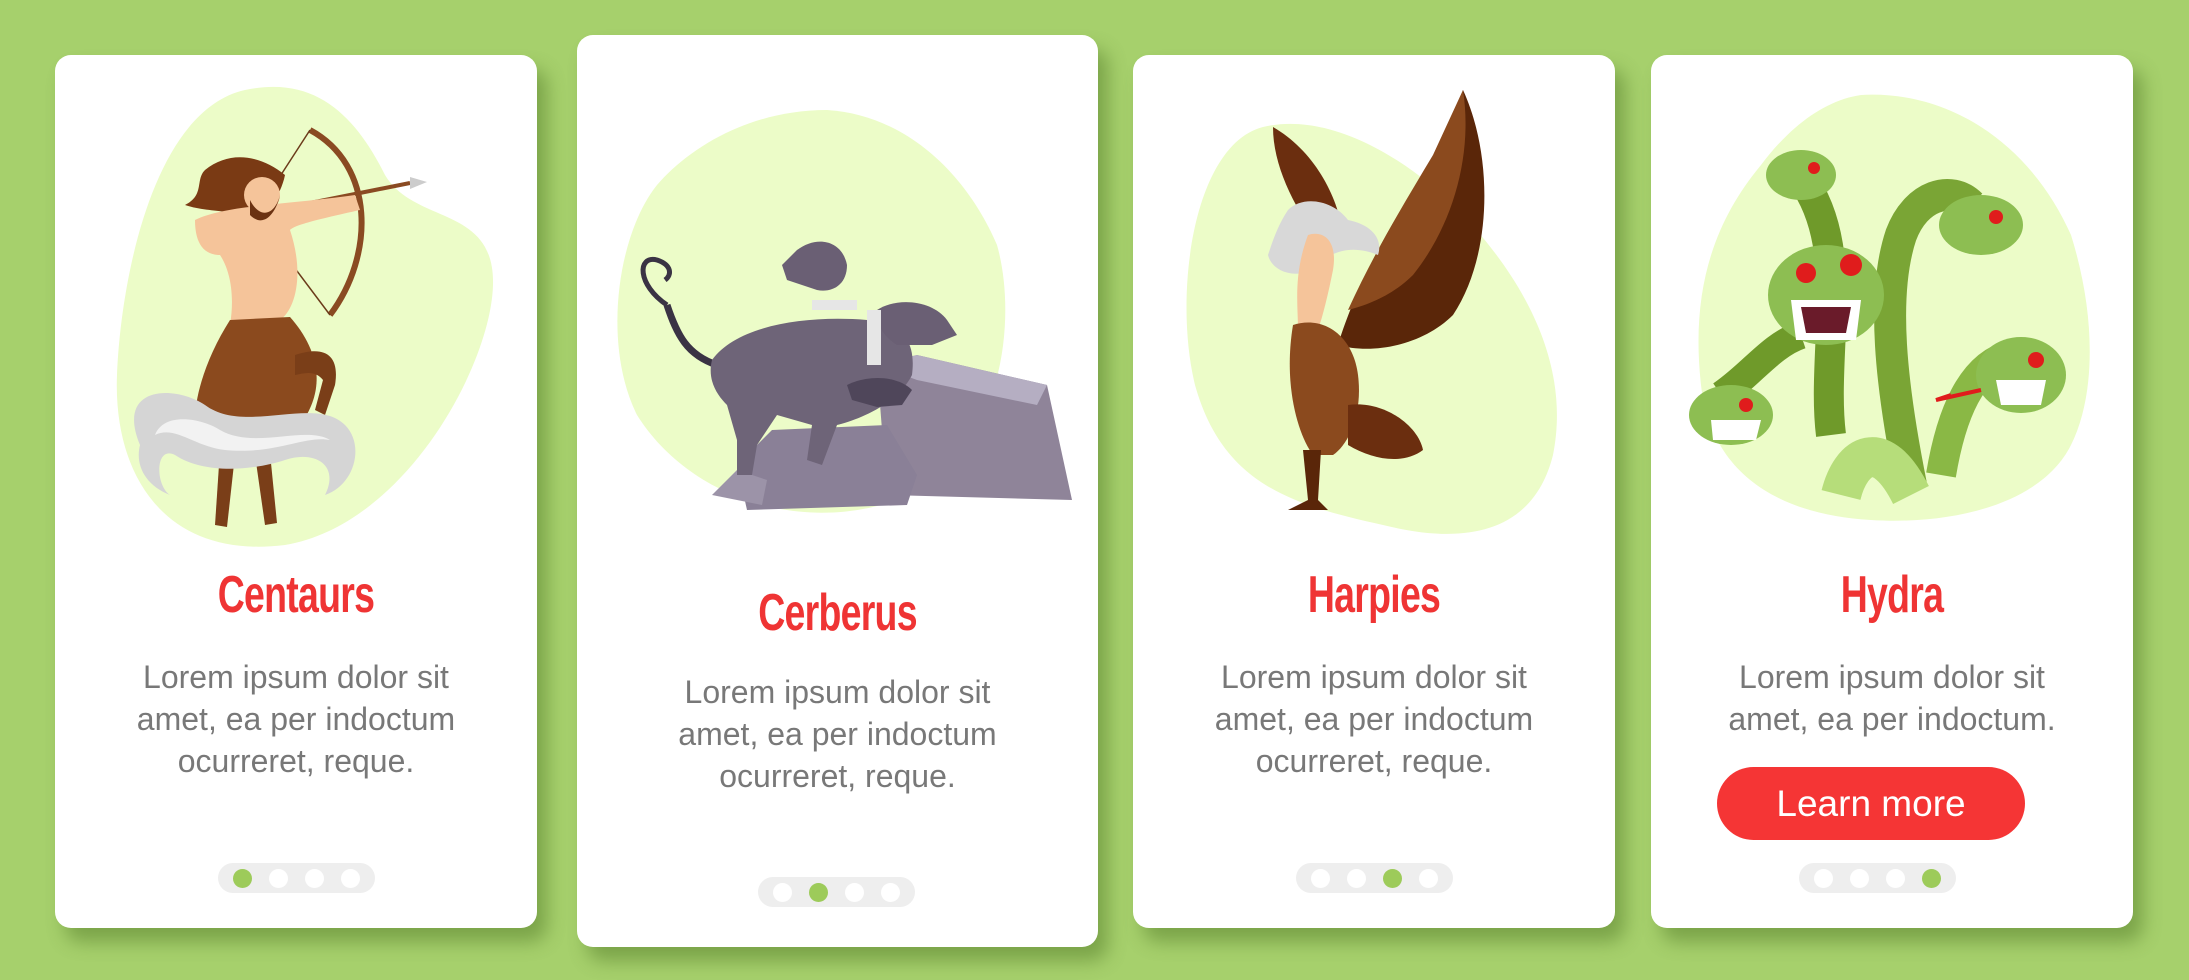 The height and width of the screenshot is (980, 2189). I want to click on cerberus-illustration, so click(837, 285).